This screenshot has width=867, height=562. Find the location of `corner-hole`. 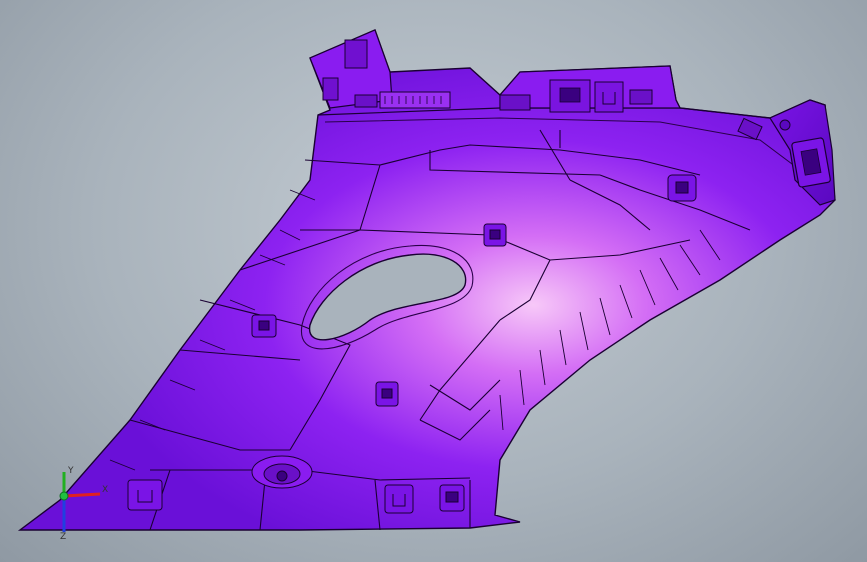

corner-hole is located at coordinates (785, 125).